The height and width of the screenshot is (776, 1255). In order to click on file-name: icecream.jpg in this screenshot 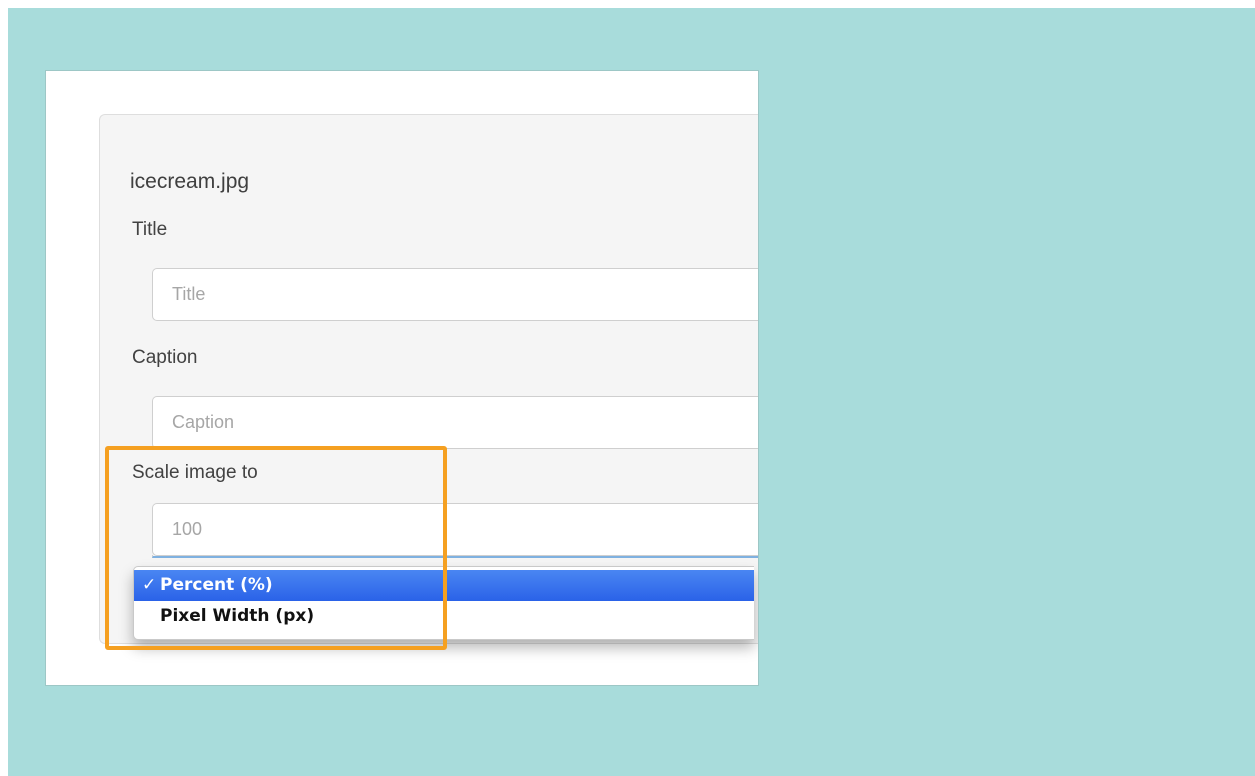, I will do `click(190, 181)`.